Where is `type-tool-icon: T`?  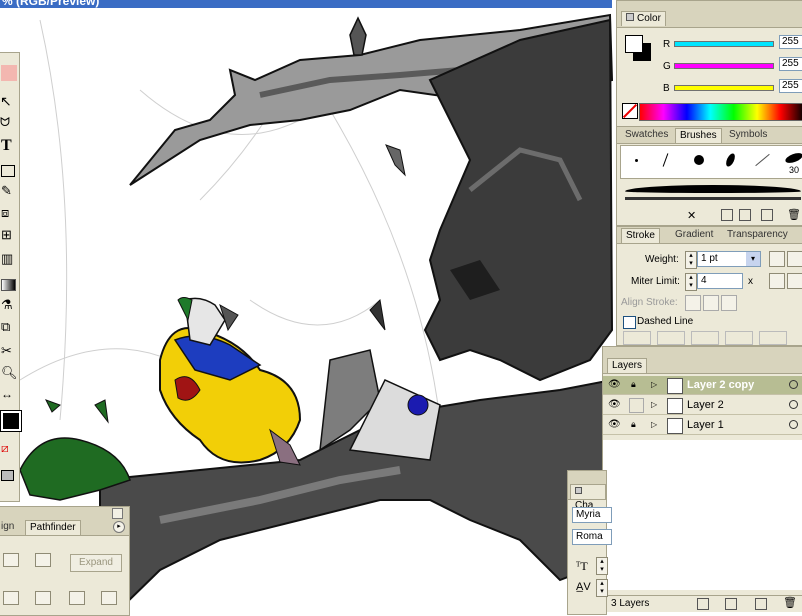 type-tool-icon: T is located at coordinates (9, 147).